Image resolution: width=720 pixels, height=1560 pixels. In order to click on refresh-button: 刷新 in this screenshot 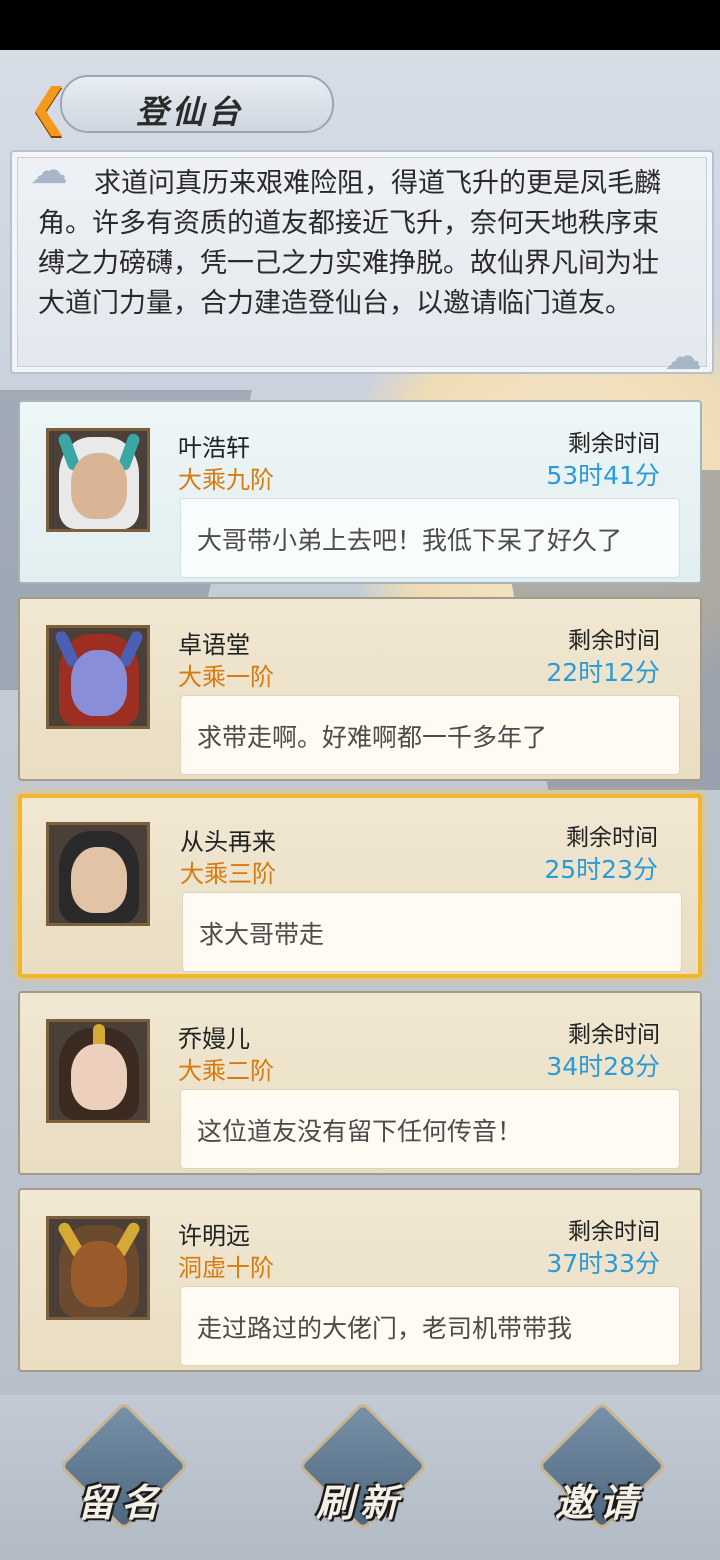, I will do `click(360, 1470)`.